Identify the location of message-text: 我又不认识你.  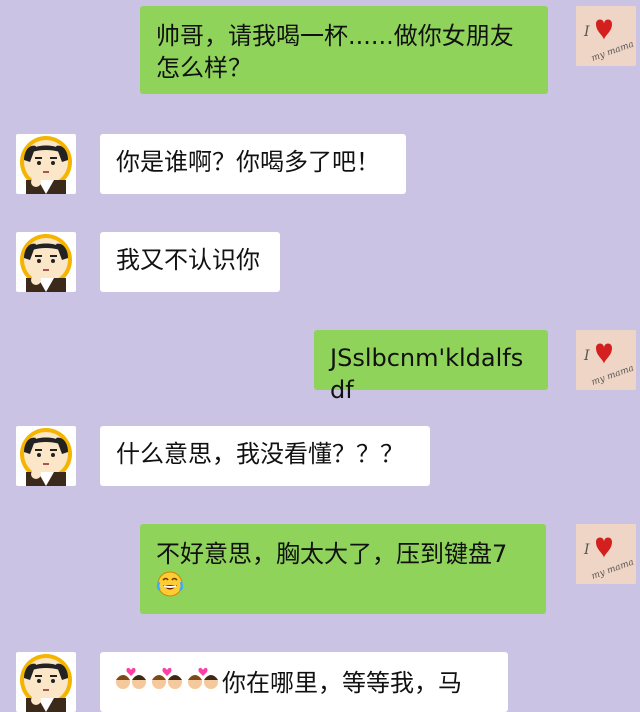
(188, 260).